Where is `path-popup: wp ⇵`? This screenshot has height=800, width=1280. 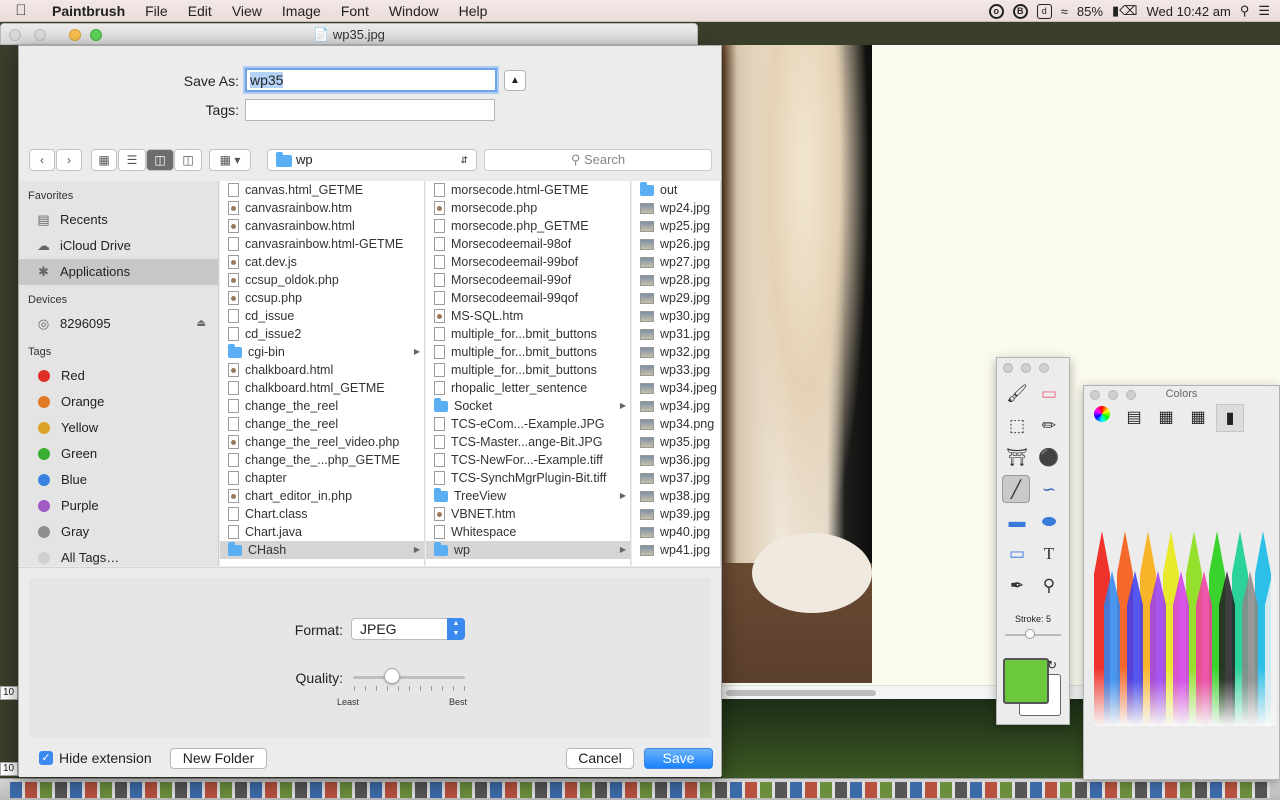
path-popup: wp ⇵ is located at coordinates (372, 160).